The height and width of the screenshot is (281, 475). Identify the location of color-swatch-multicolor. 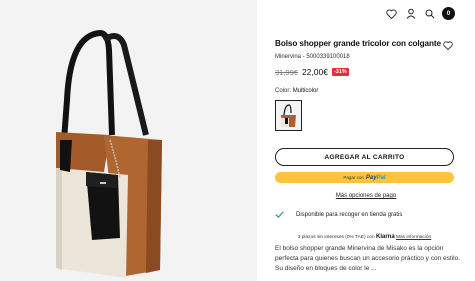
(288, 115).